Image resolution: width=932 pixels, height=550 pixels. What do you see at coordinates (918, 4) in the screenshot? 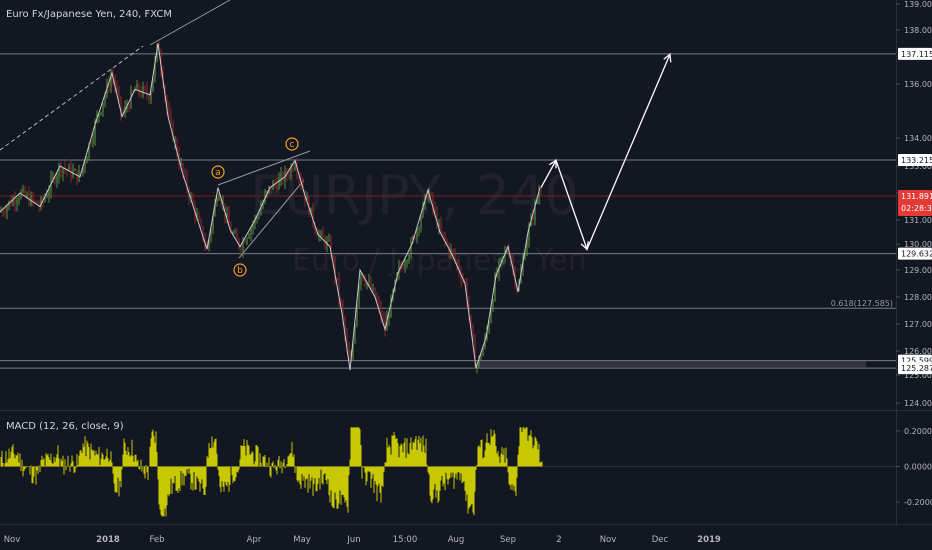
I see `price-tick-label: 139.000` at bounding box center [918, 4].